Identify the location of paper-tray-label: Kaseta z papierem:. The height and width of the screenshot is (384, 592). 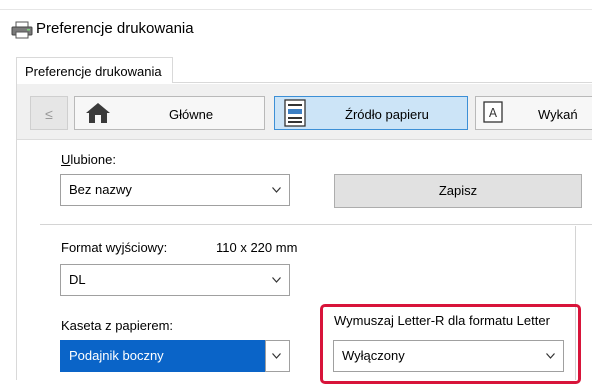
(117, 325).